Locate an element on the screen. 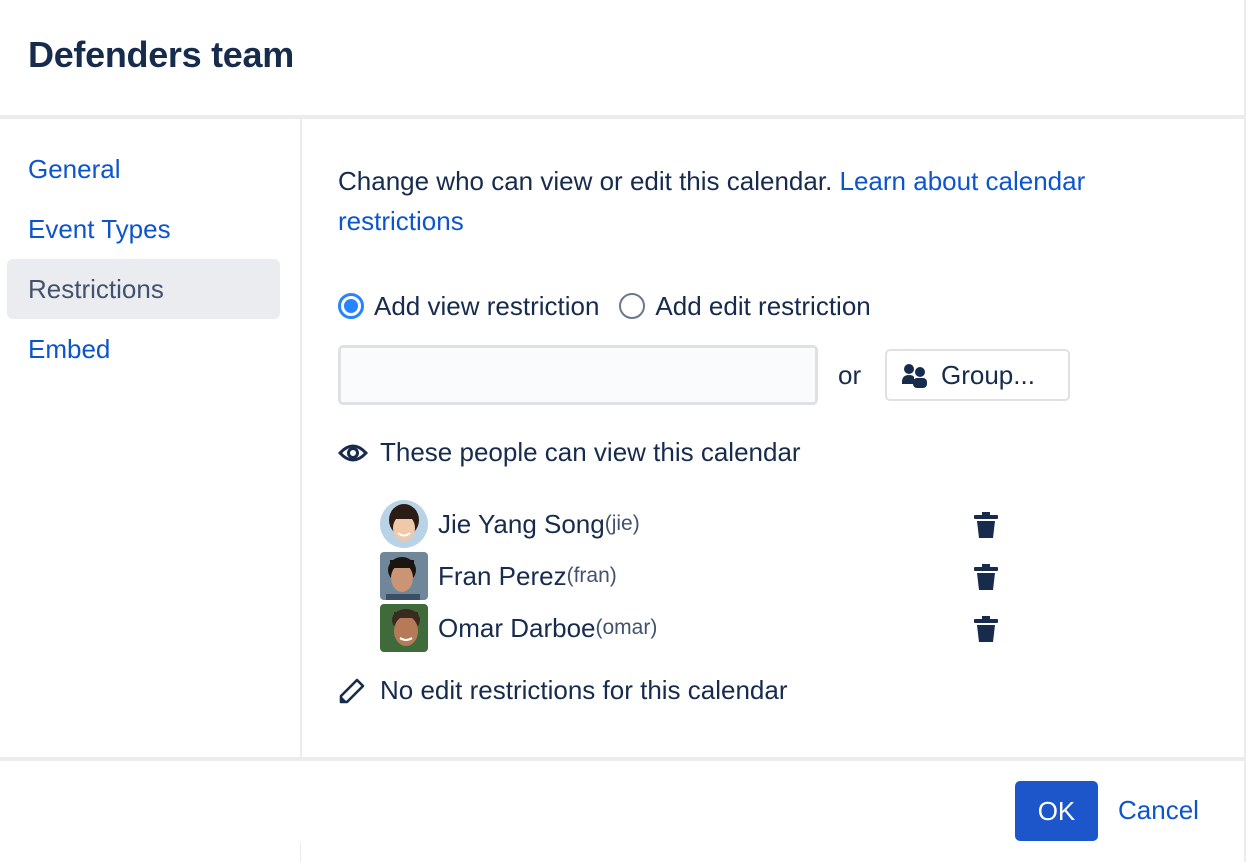  pencil-icon is located at coordinates (352, 690).